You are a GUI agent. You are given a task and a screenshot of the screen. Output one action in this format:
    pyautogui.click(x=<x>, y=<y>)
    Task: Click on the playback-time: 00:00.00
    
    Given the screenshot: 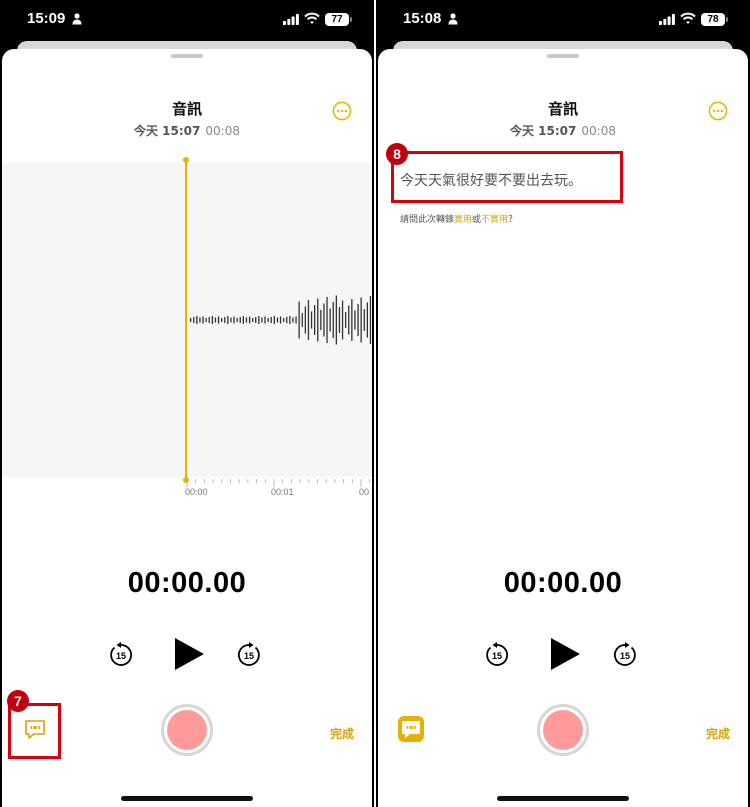 What is the action you would take?
    pyautogui.click(x=563, y=583)
    